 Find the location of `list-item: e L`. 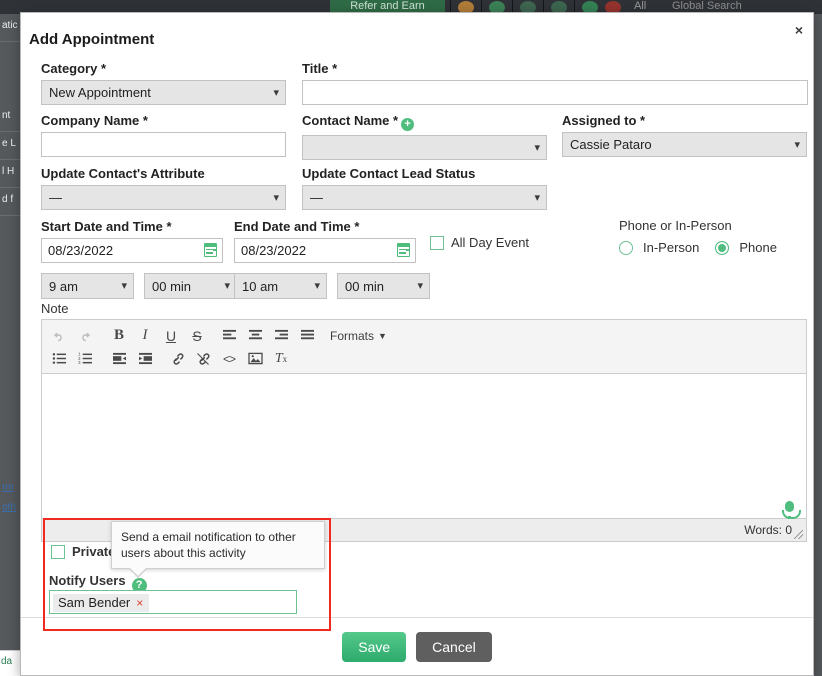

list-item: e L is located at coordinates (10, 146).